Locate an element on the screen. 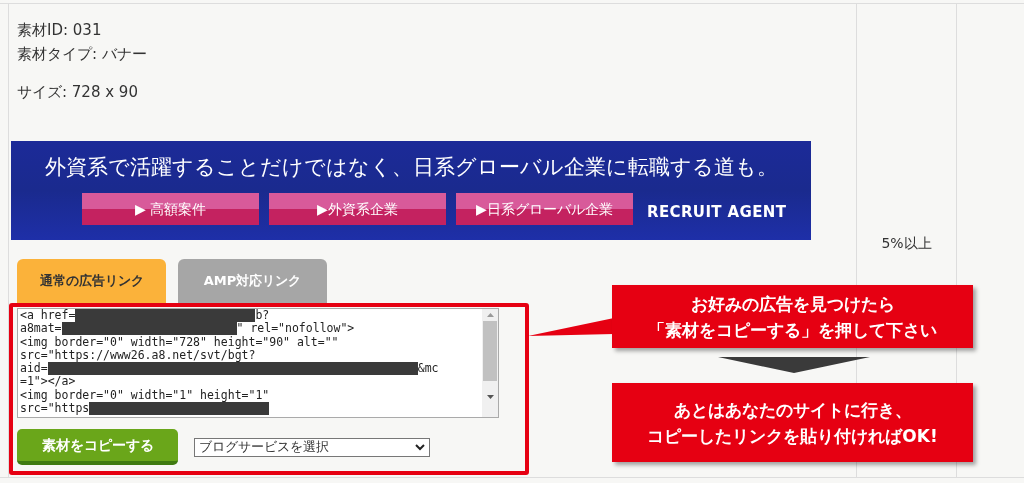  code-line: b? is located at coordinates (262, 315).